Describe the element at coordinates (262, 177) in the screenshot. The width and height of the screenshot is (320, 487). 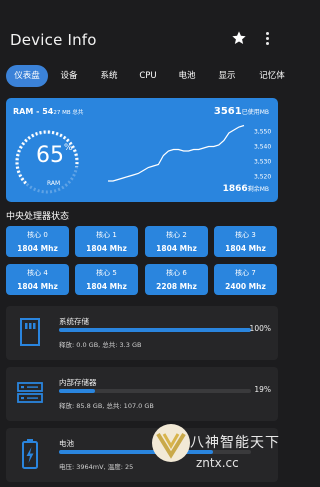
I see `y-tick-label: 3,520` at that location.